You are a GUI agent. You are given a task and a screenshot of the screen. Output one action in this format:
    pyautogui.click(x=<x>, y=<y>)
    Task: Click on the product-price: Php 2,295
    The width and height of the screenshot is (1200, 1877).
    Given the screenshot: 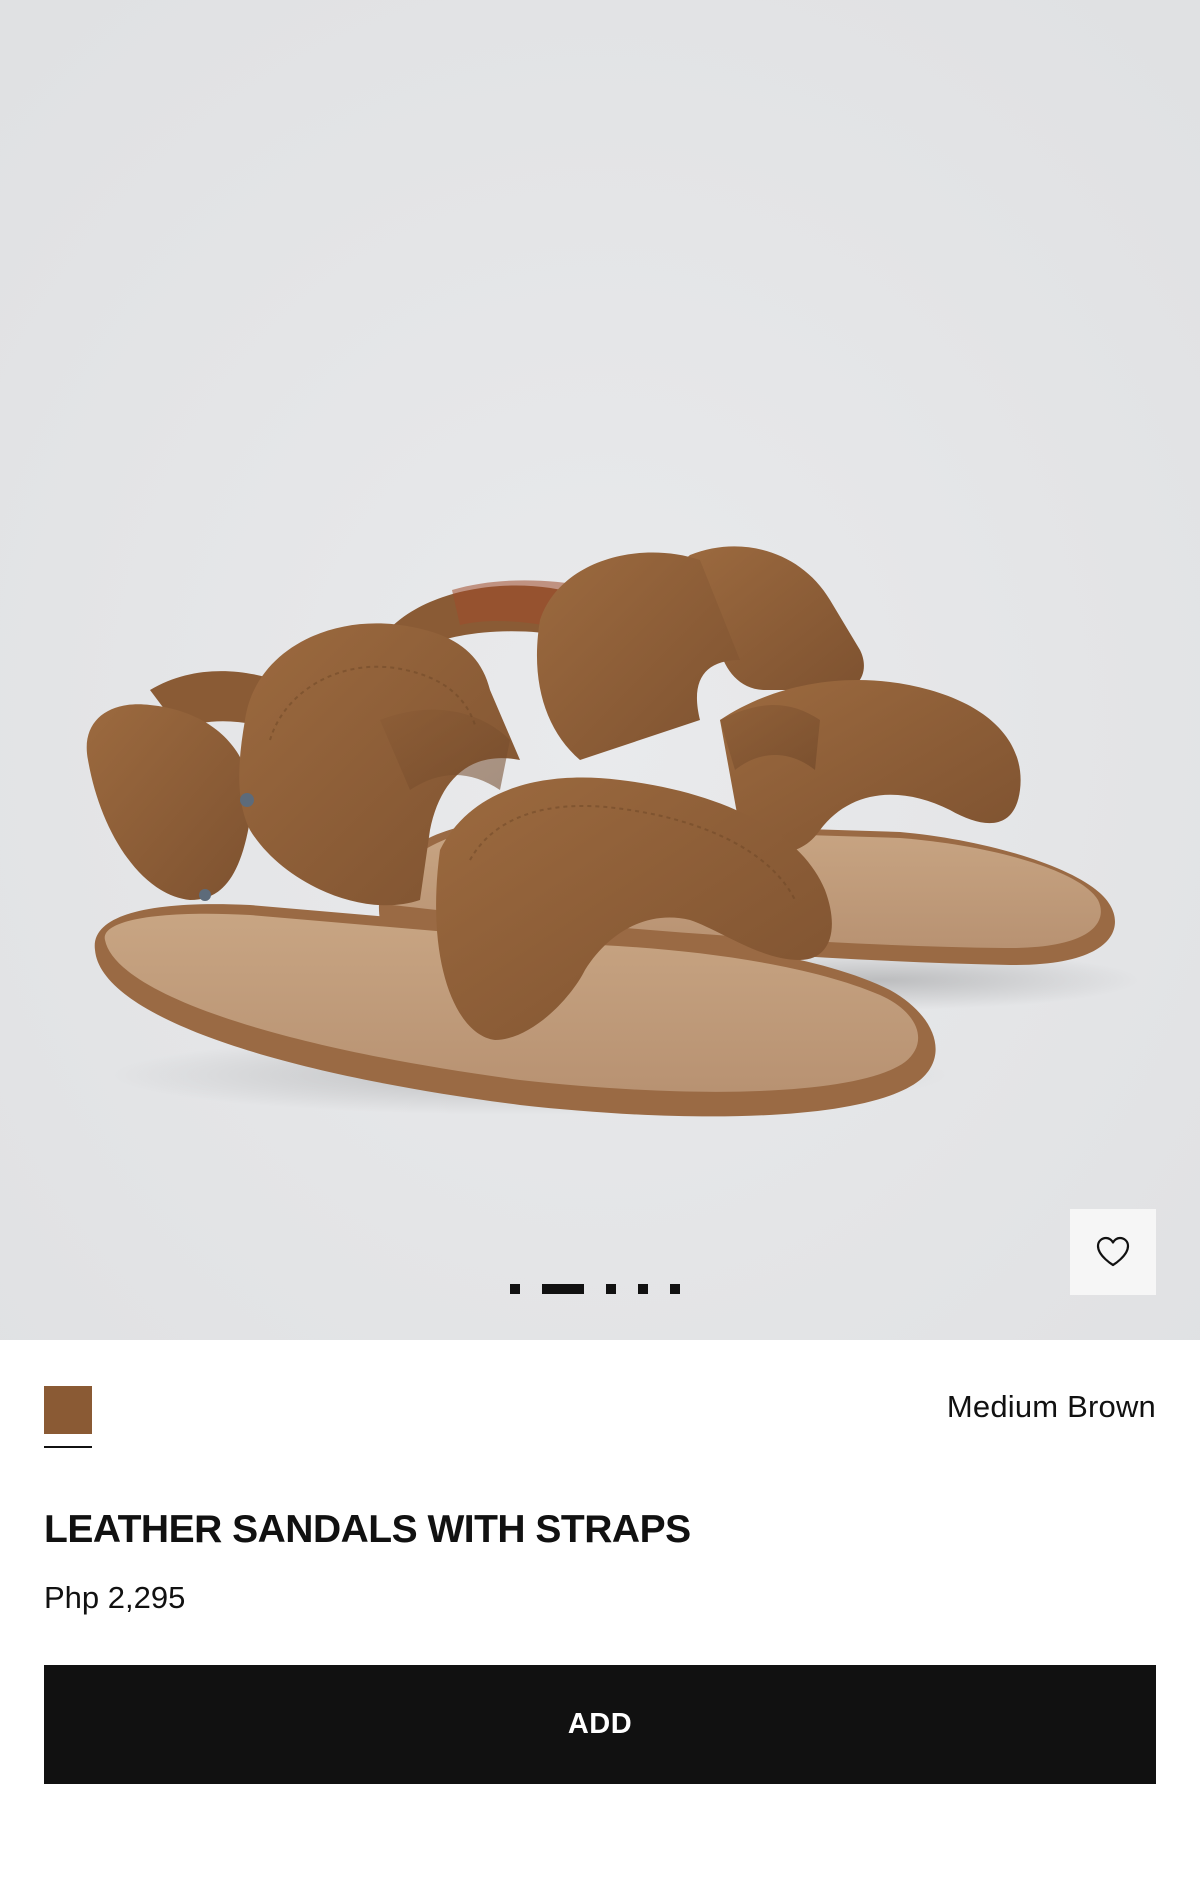 What is the action you would take?
    pyautogui.click(x=115, y=1597)
    